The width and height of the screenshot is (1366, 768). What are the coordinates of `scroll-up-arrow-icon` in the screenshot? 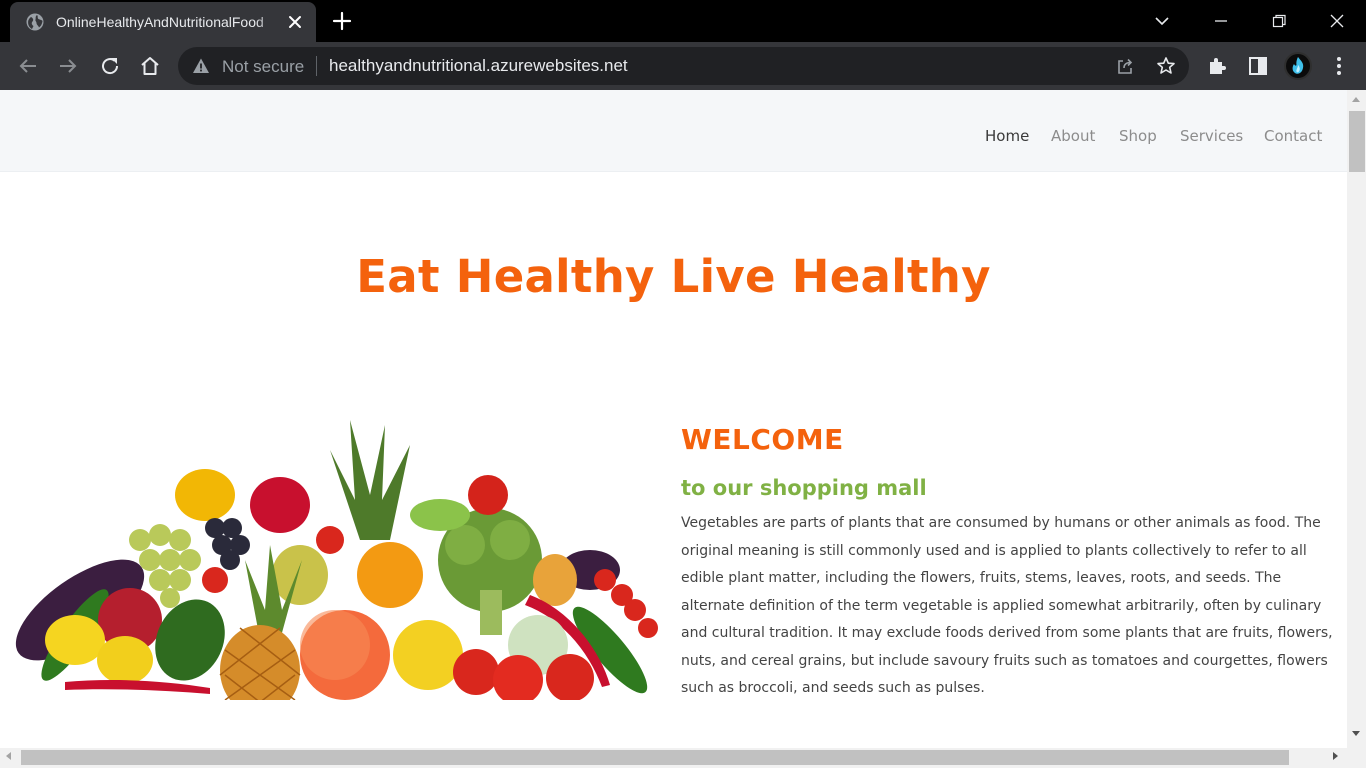 It's located at (1356, 99).